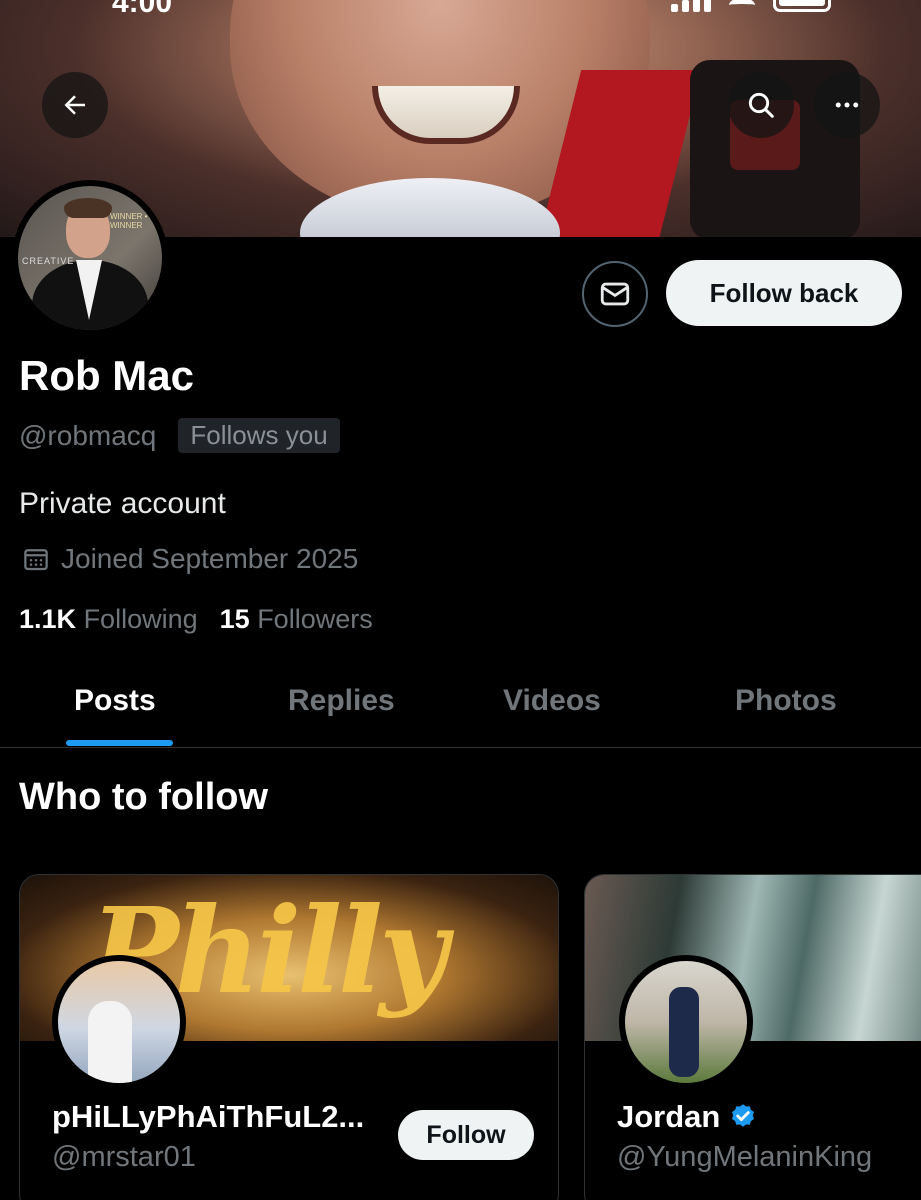 The width and height of the screenshot is (921, 1200). What do you see at coordinates (115, 701) in the screenshot?
I see `tab-posts: Posts` at bounding box center [115, 701].